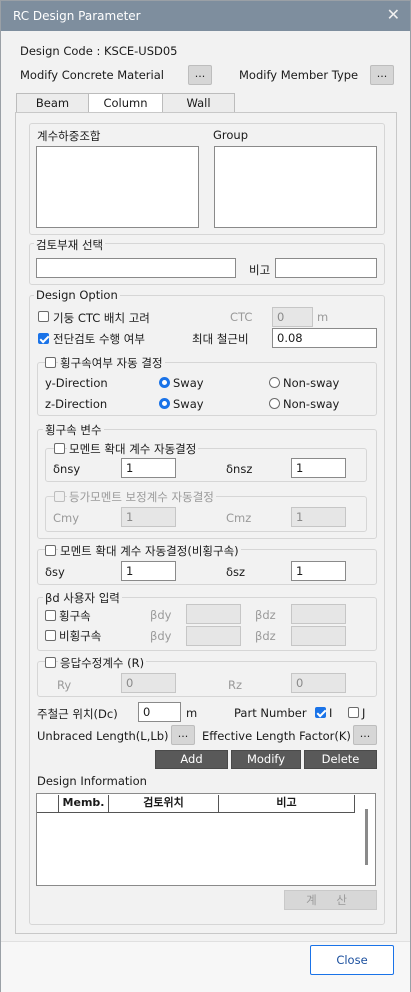 The image size is (411, 992). I want to click on remark-input, so click(326, 268).